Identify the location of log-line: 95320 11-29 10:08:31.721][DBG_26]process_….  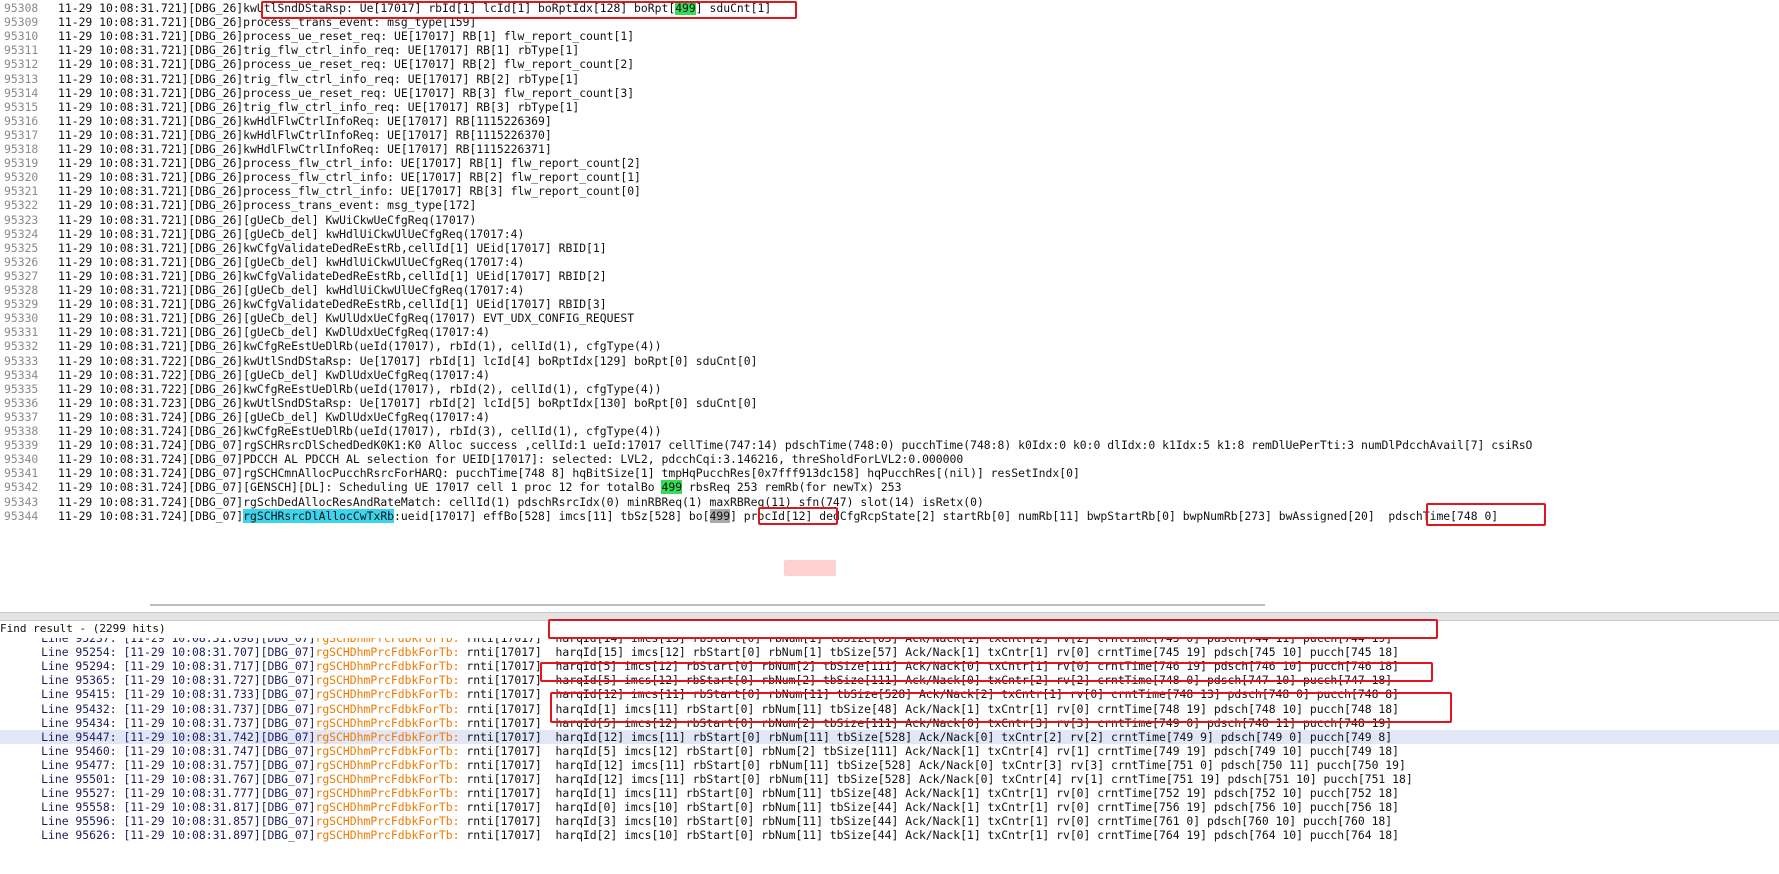
(889, 177).